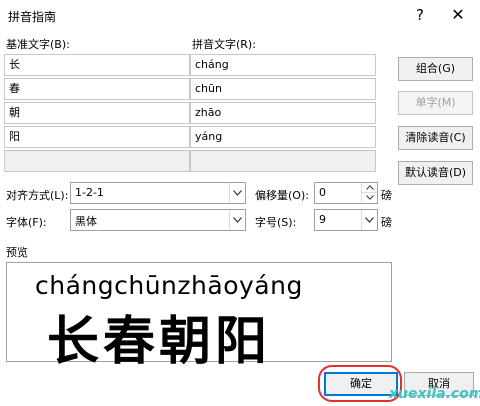  Describe the element at coordinates (369, 198) in the screenshot. I see `spin-down-icon` at that location.